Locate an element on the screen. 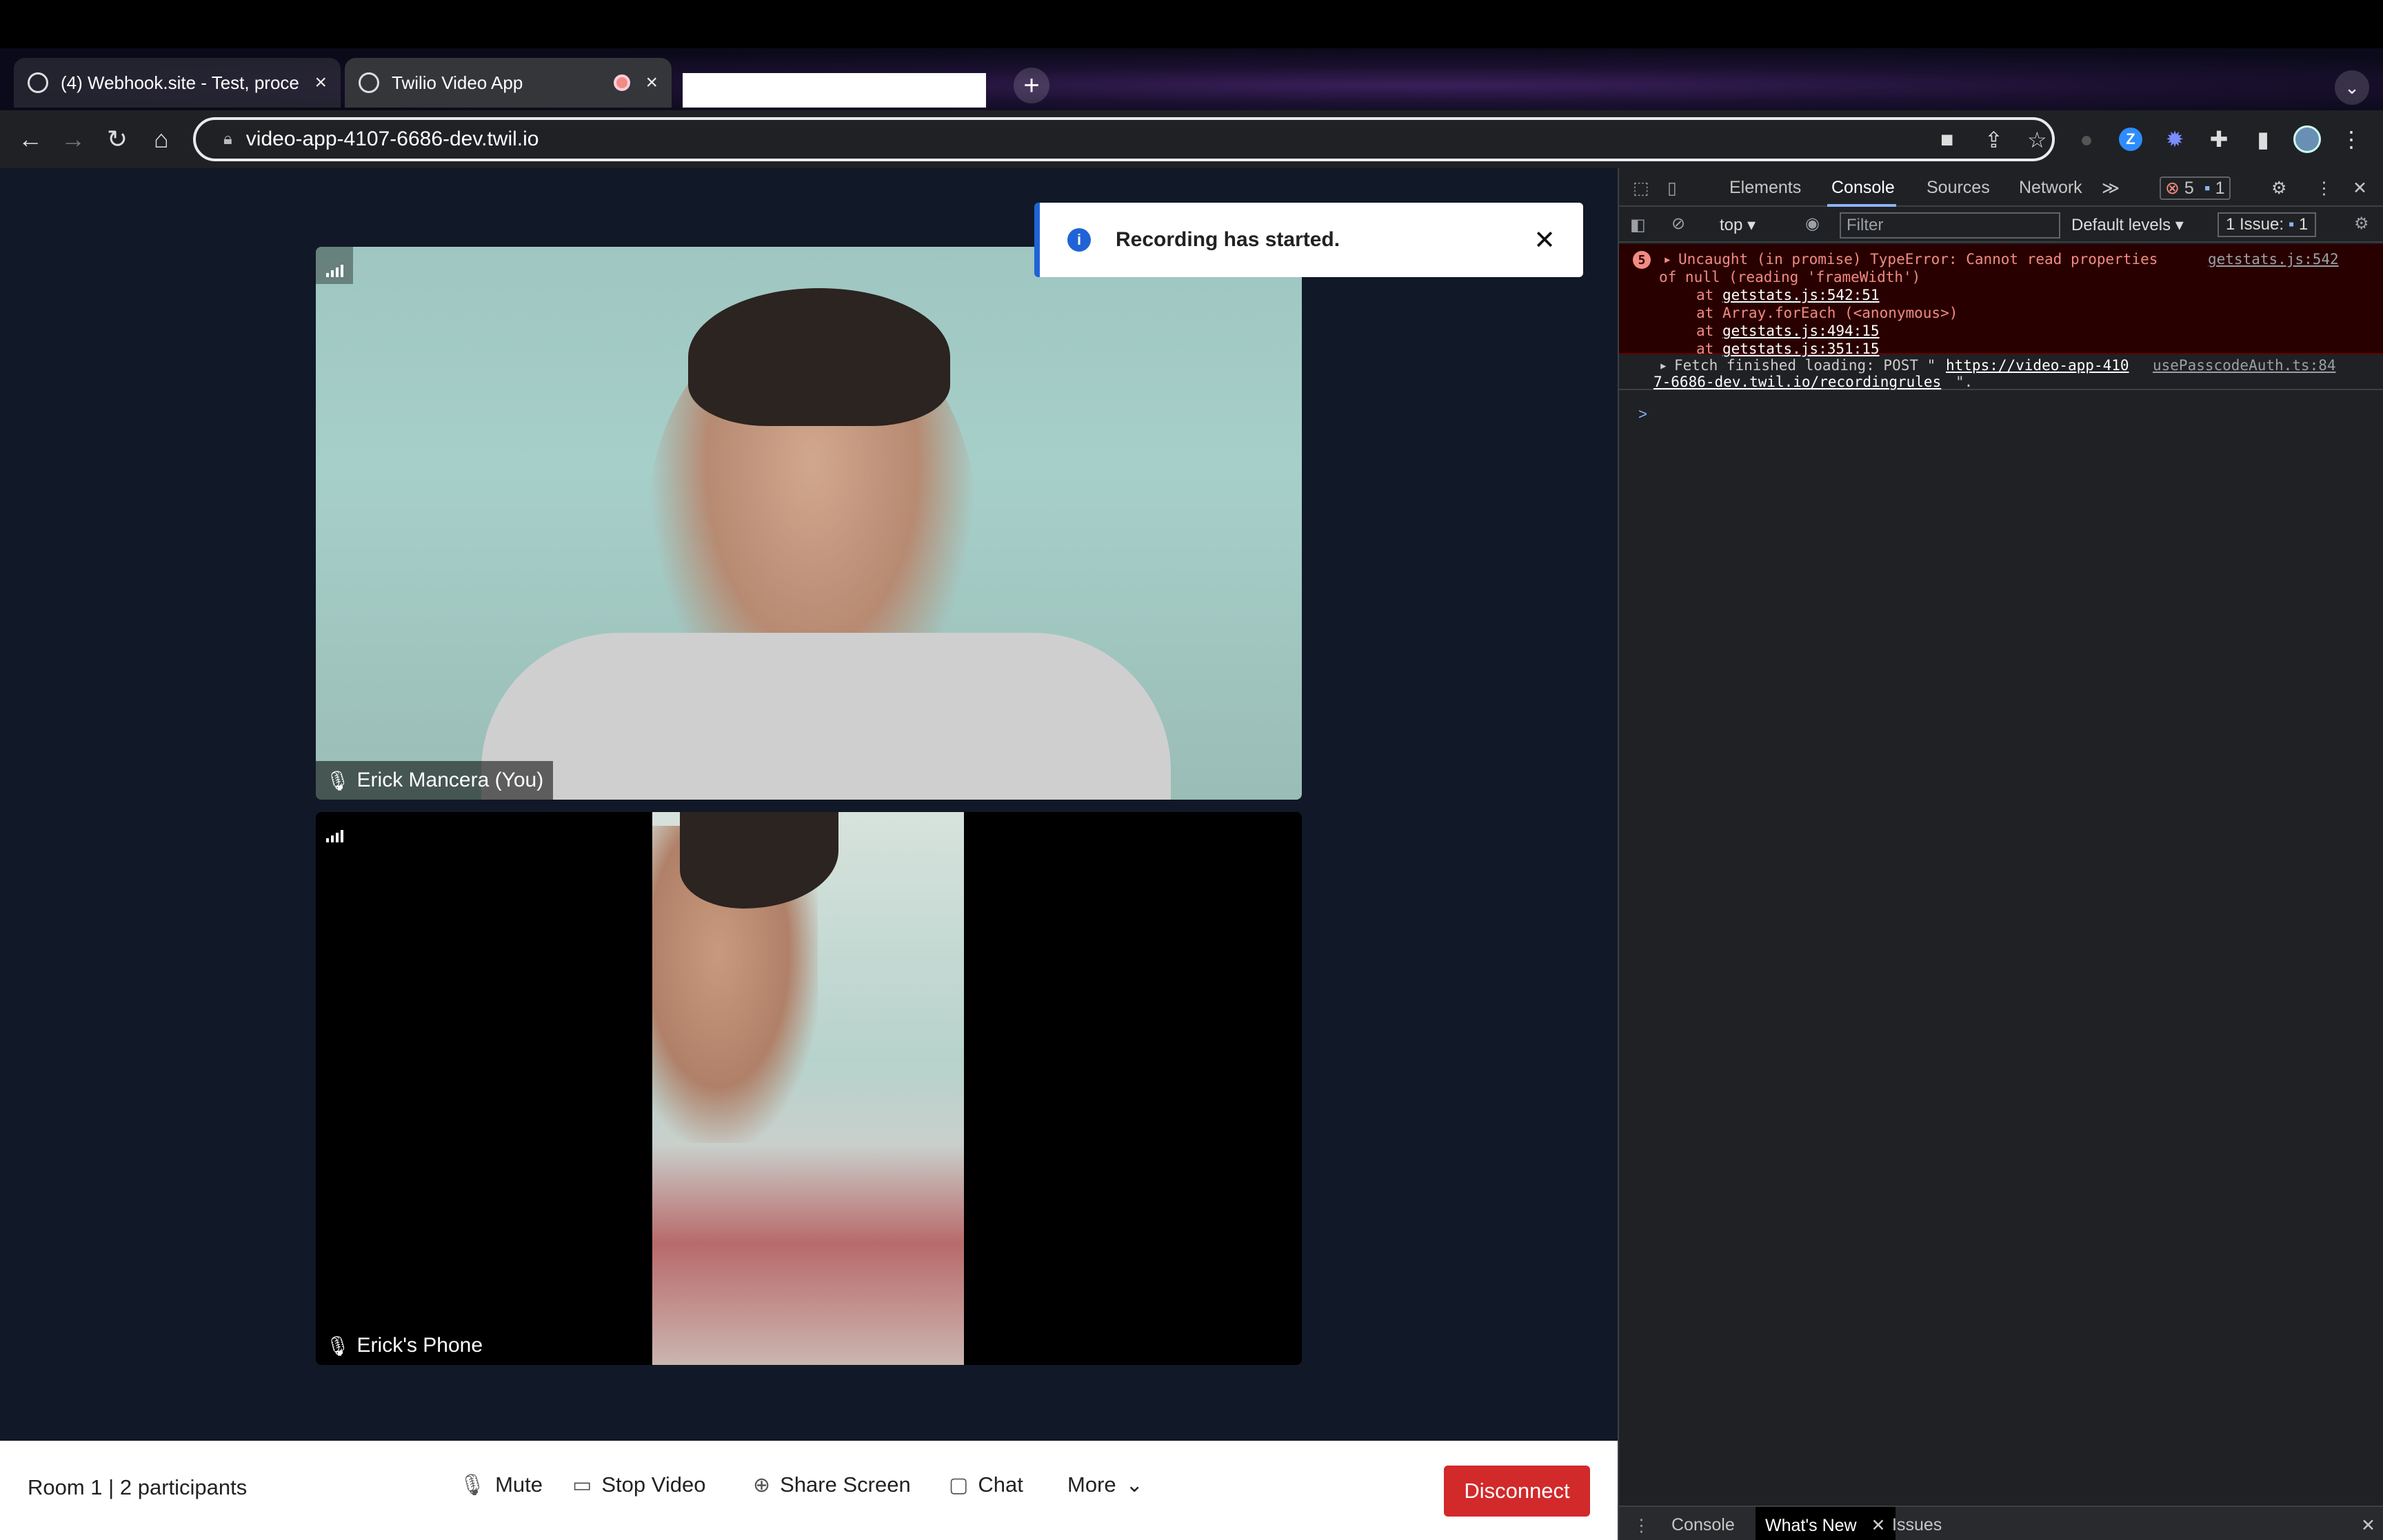 The image size is (2383, 1540). chat-button: ▢ Chat is located at coordinates (986, 1485).